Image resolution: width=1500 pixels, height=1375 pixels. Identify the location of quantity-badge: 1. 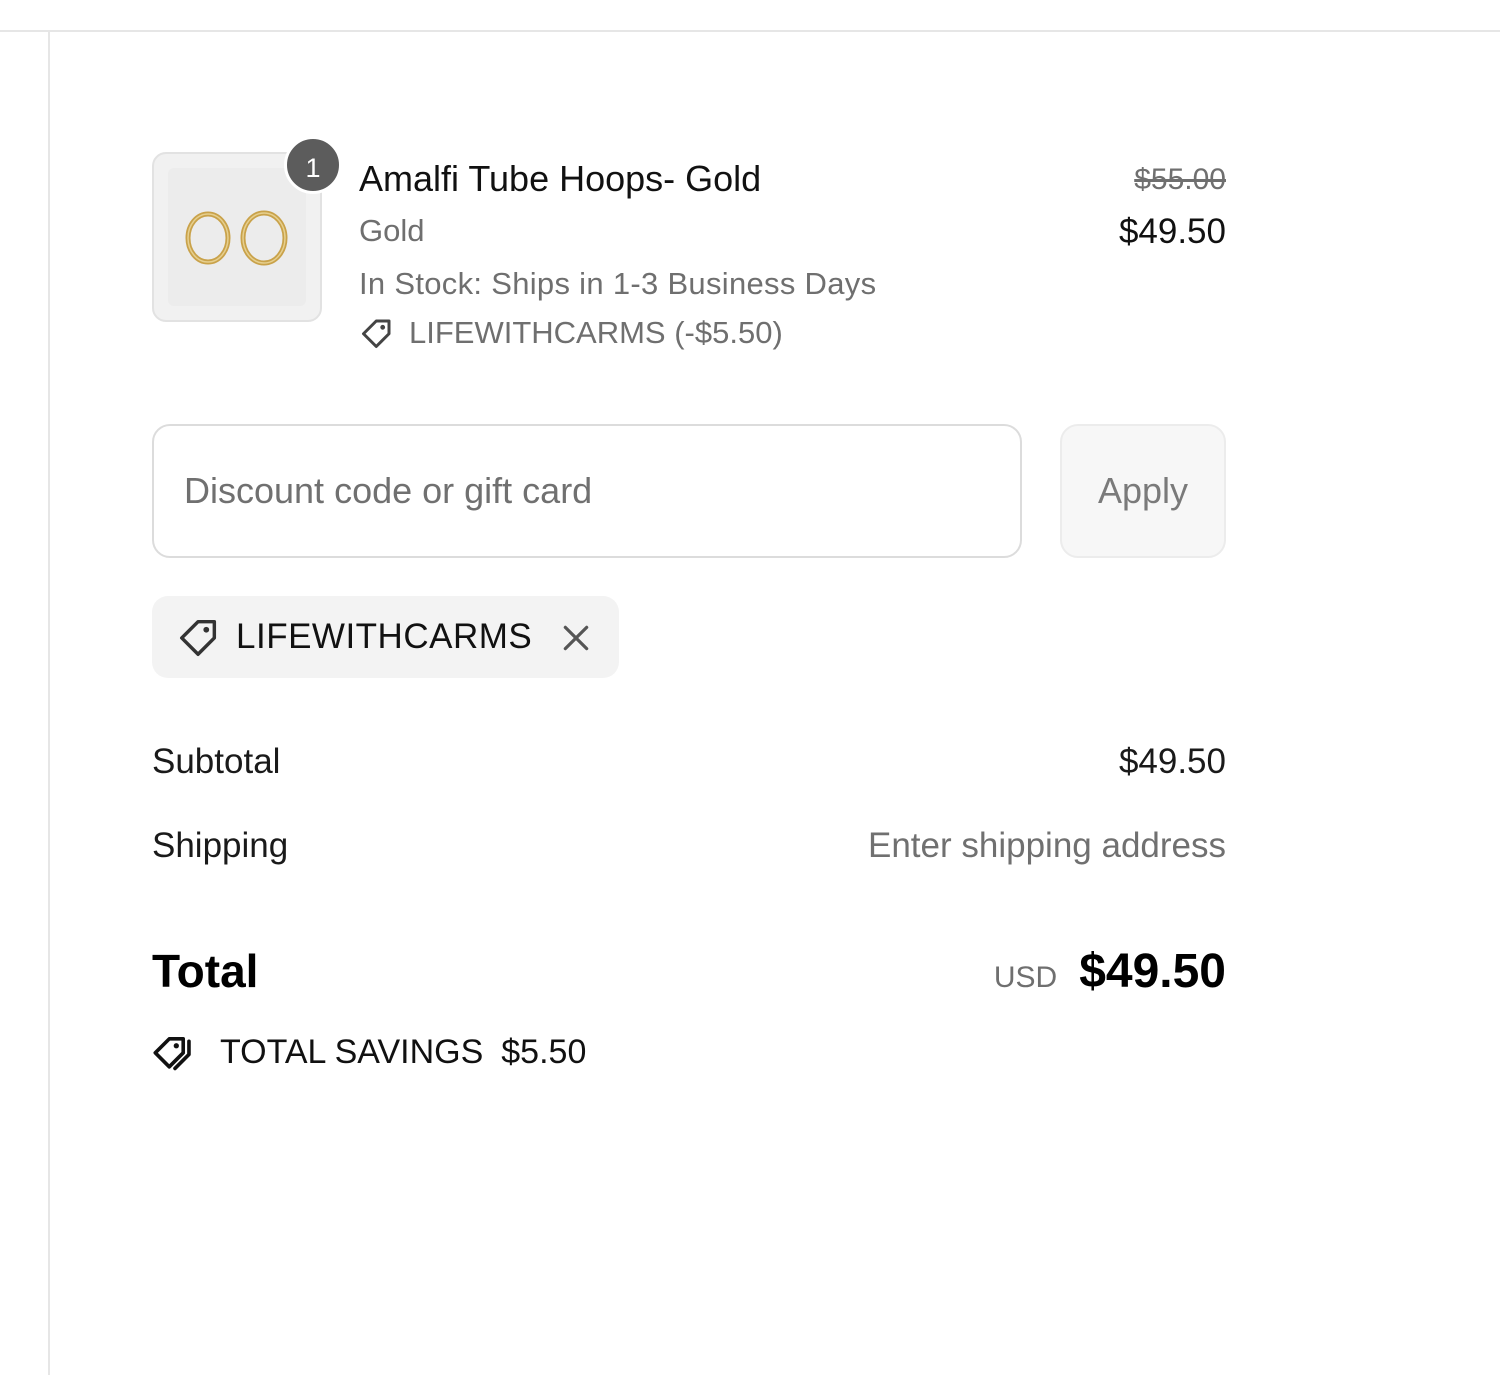
(313, 165).